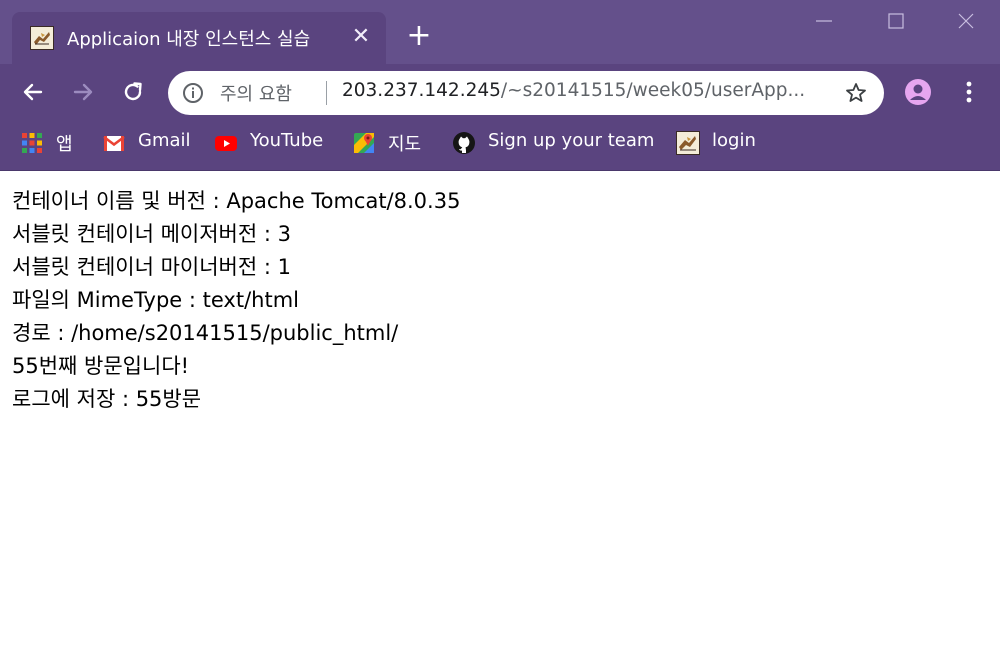 The width and height of the screenshot is (1000, 645). What do you see at coordinates (361, 37) in the screenshot?
I see `tab-close-icon: ✕` at bounding box center [361, 37].